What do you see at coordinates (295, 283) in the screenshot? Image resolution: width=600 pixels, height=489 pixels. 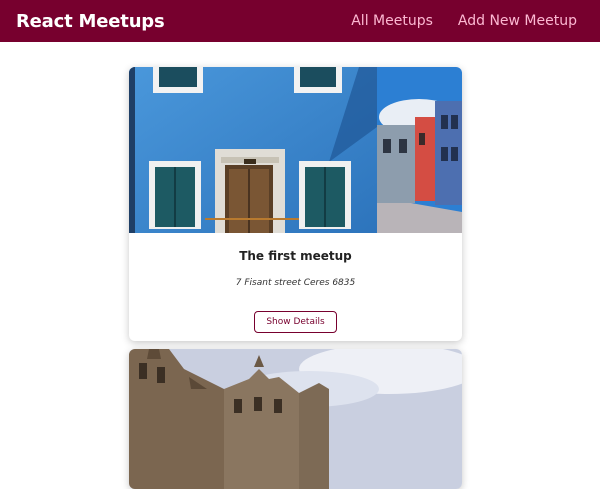 I see `meetup-address: 7 Fisant street Ceres 6835` at bounding box center [295, 283].